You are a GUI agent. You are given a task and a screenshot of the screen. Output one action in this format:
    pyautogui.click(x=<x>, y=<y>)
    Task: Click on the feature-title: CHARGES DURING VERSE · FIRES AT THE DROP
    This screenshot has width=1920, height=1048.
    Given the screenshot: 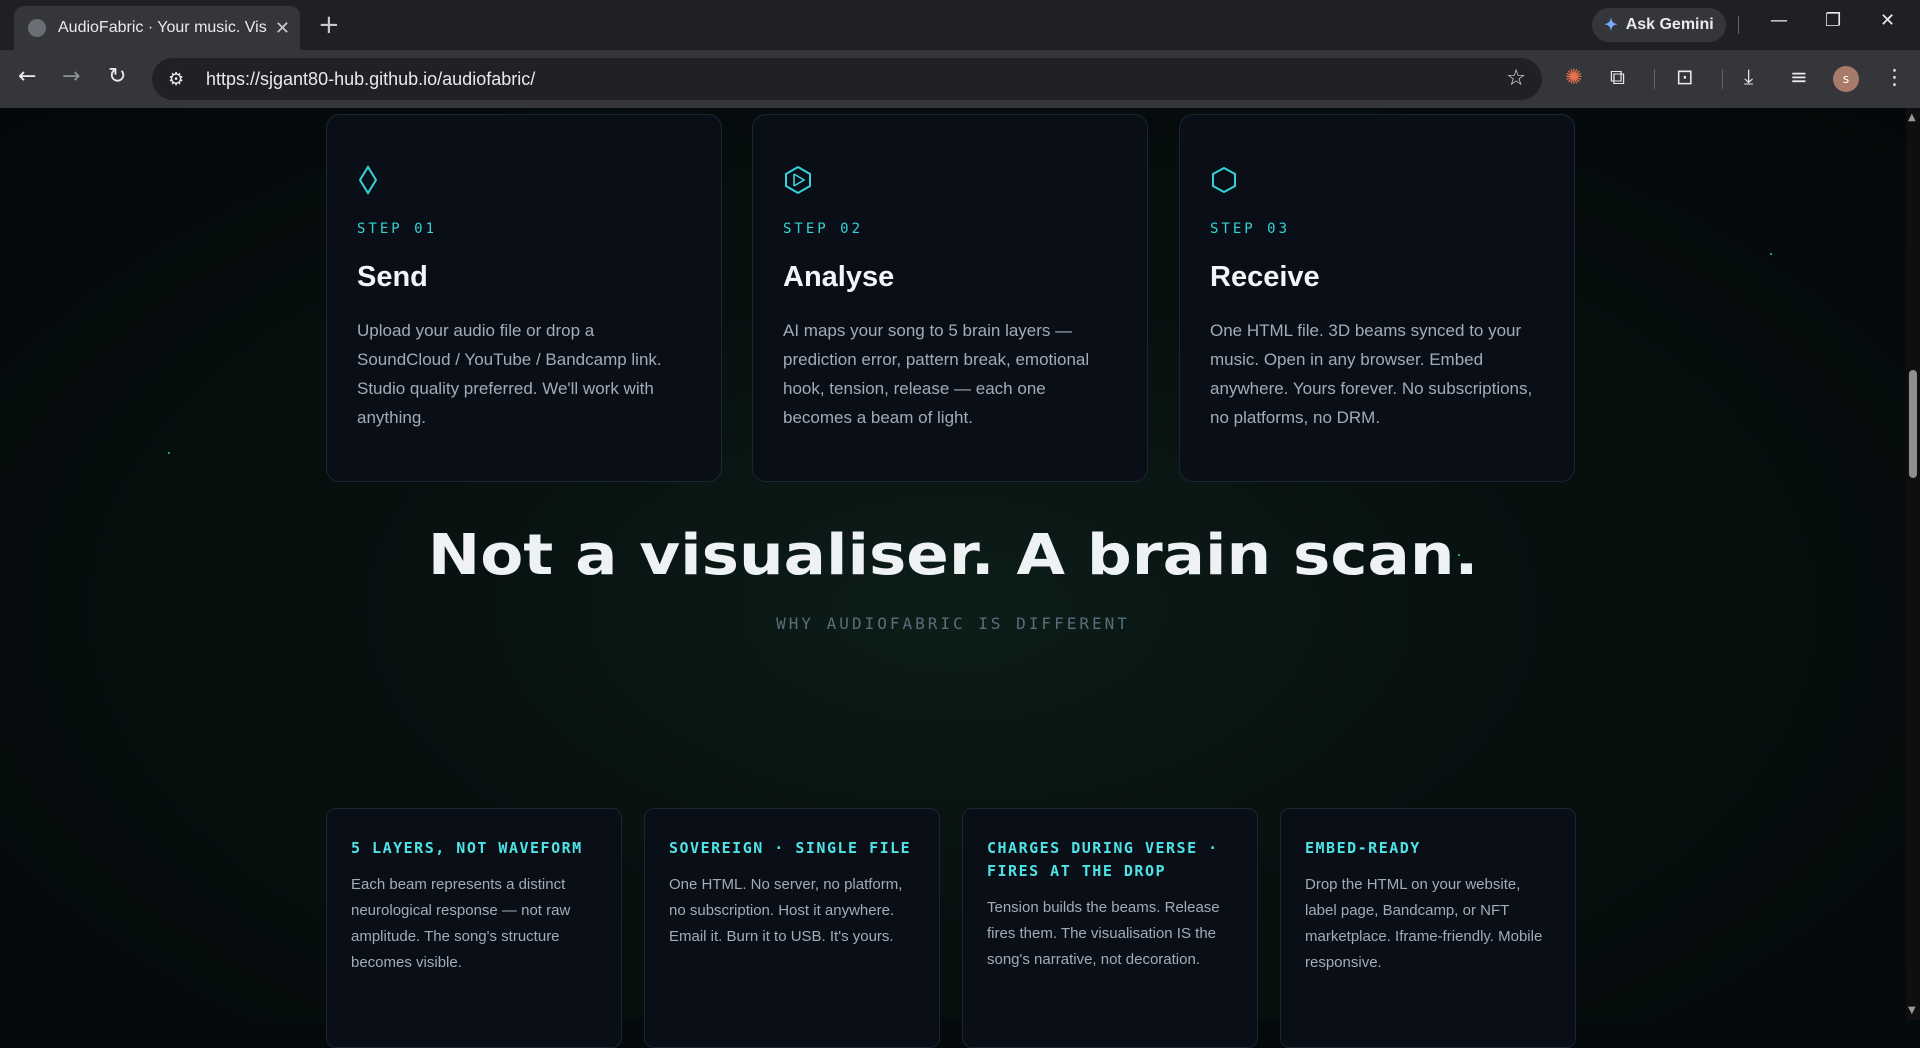 What is the action you would take?
    pyautogui.click(x=1103, y=859)
    